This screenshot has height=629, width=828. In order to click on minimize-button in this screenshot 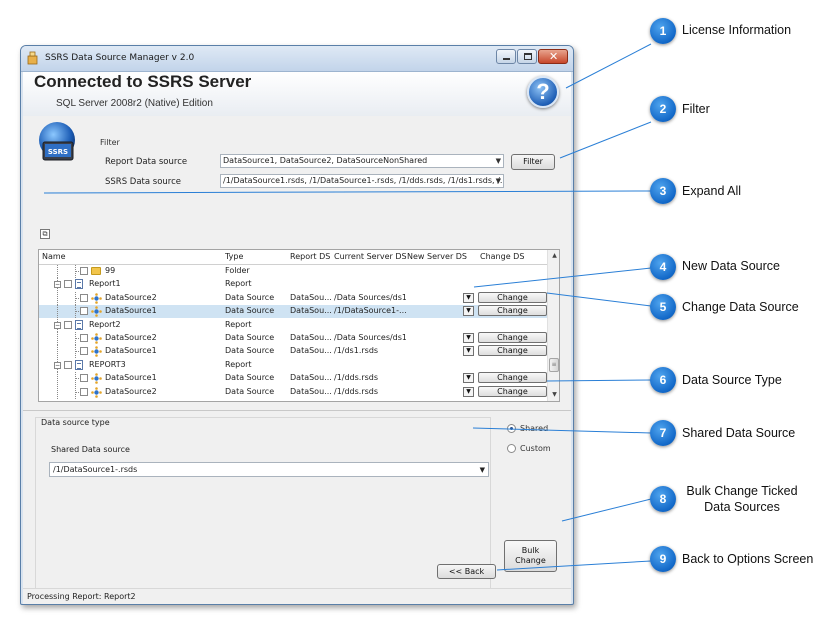, I will do `click(506, 56)`.